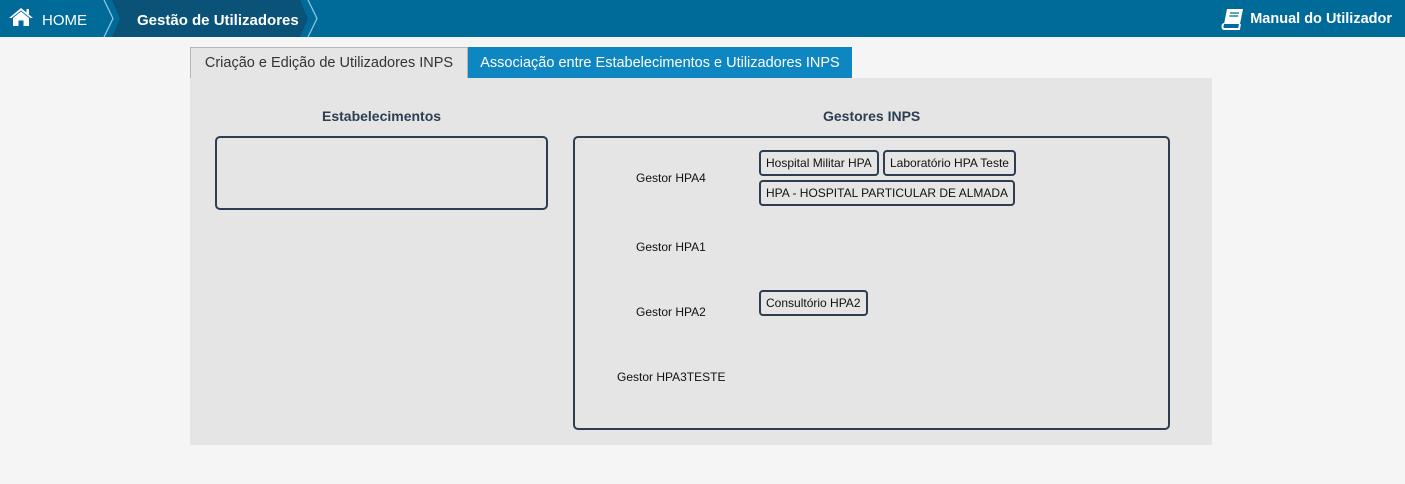 This screenshot has height=484, width=1405. What do you see at coordinates (887, 193) in the screenshot?
I see `establishment-chip: HPA - HOSPITAL PARTICULAR DE ALMADA` at bounding box center [887, 193].